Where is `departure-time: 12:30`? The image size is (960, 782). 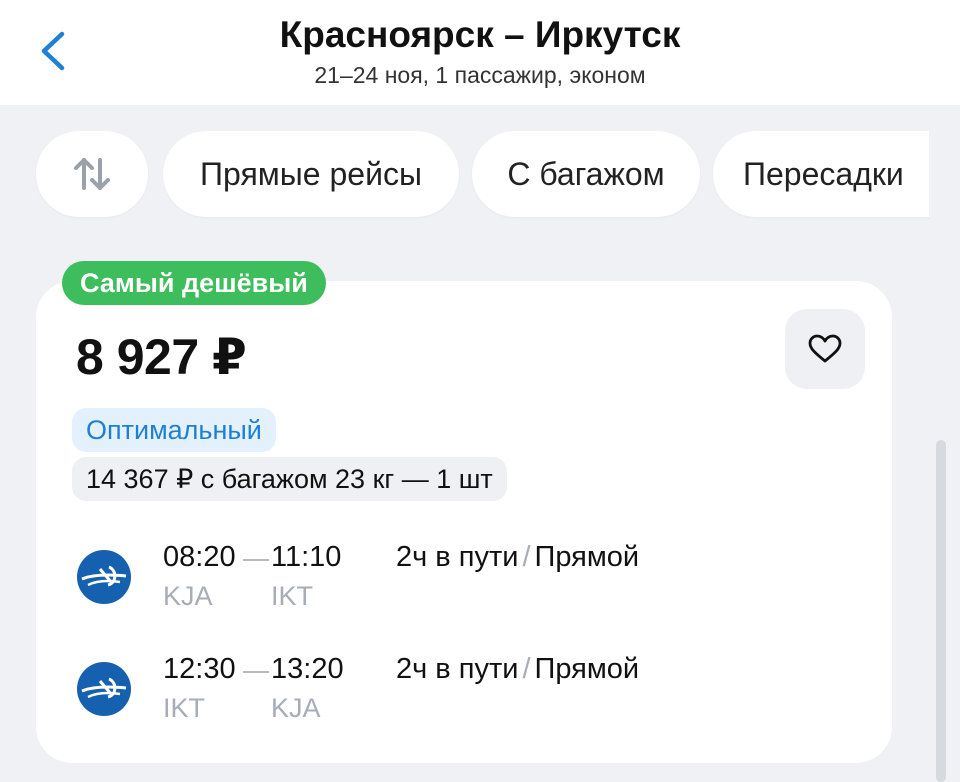
departure-time: 12:30 is located at coordinates (199, 669).